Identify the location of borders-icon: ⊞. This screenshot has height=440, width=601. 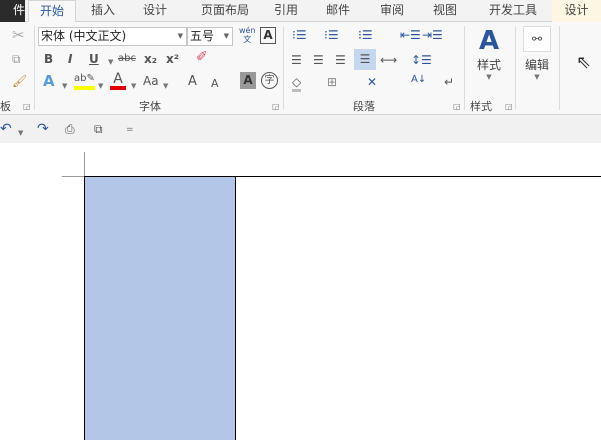
(332, 82).